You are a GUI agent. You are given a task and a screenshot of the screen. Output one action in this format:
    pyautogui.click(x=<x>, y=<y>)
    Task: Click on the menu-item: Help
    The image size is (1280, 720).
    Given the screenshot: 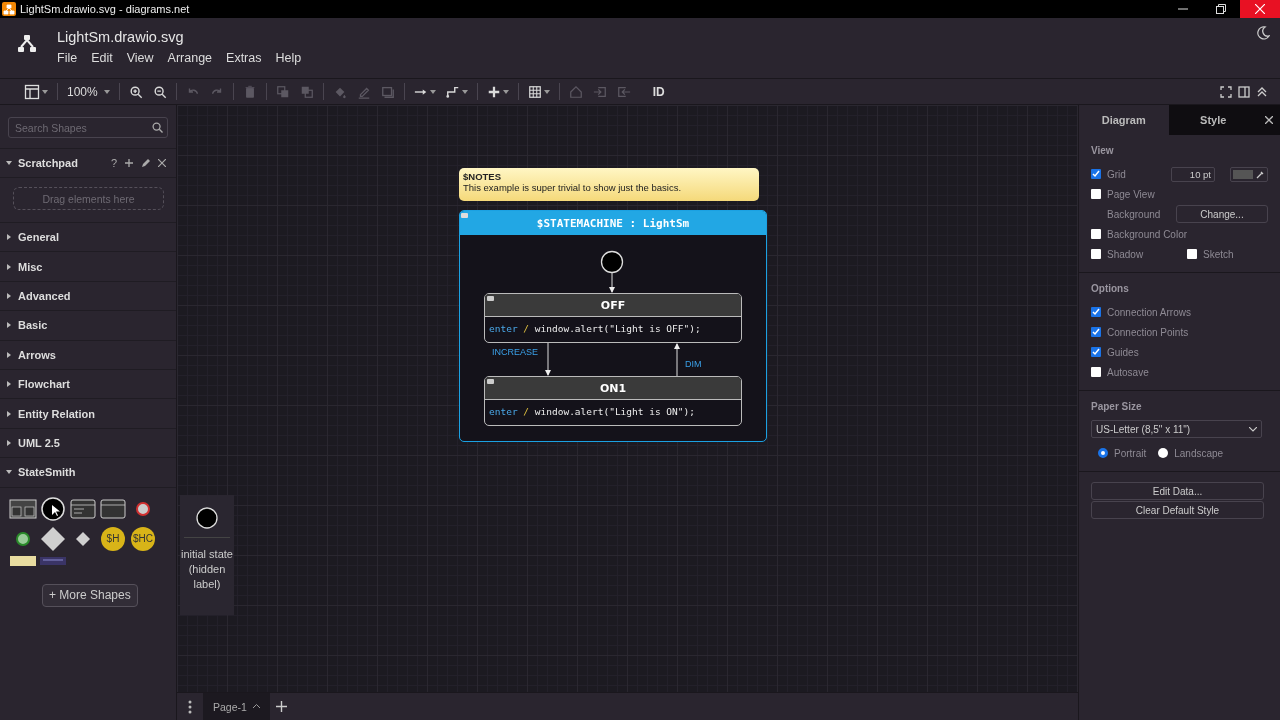 What is the action you would take?
    pyautogui.click(x=292, y=58)
    